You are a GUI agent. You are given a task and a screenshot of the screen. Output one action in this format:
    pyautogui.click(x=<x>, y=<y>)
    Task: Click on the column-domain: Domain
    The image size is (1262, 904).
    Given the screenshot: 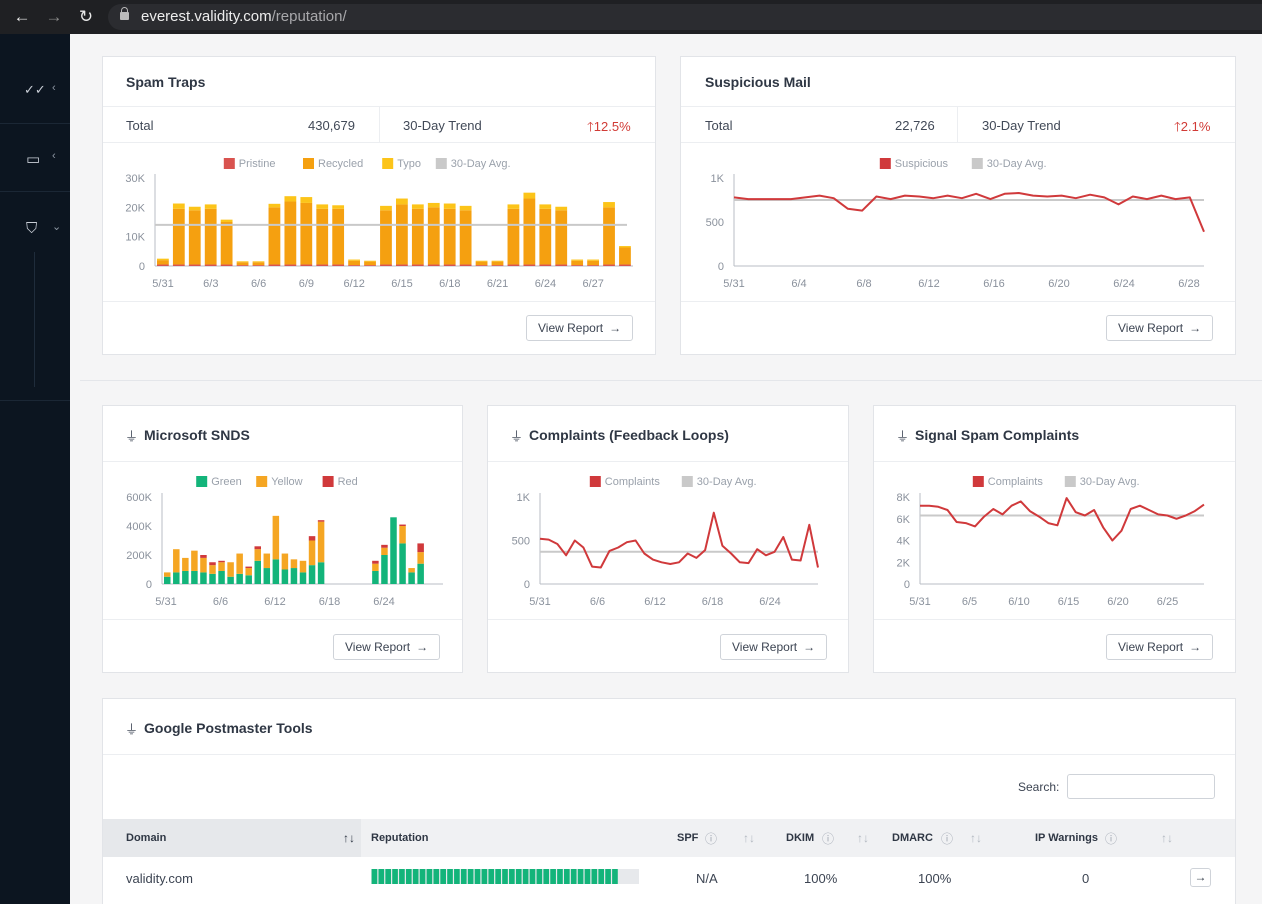 What is the action you would take?
    pyautogui.click(x=146, y=838)
    